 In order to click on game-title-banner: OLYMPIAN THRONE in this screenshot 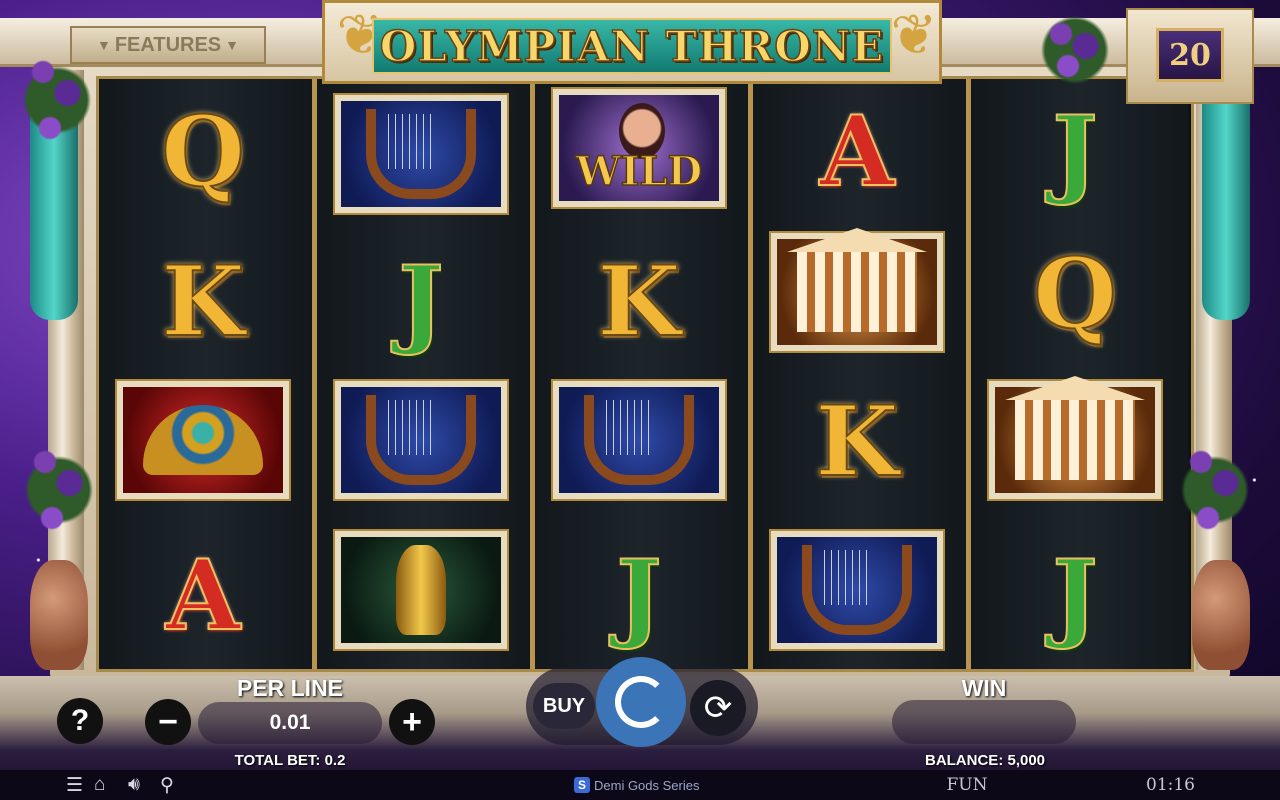, I will do `click(632, 46)`.